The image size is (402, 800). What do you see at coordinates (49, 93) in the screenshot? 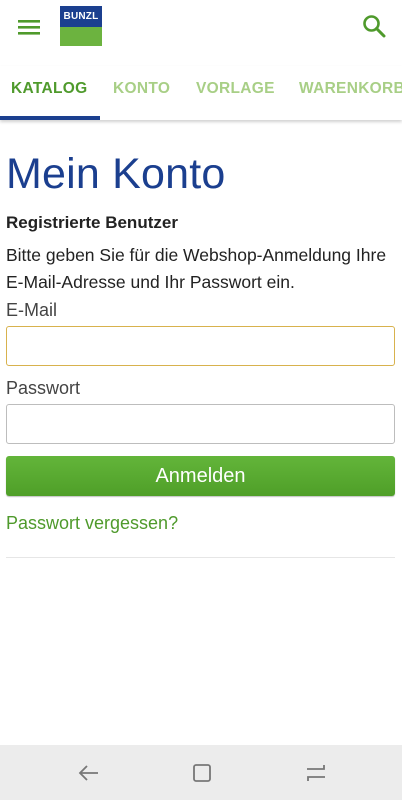
I see `tab-katalog: KATALOG` at bounding box center [49, 93].